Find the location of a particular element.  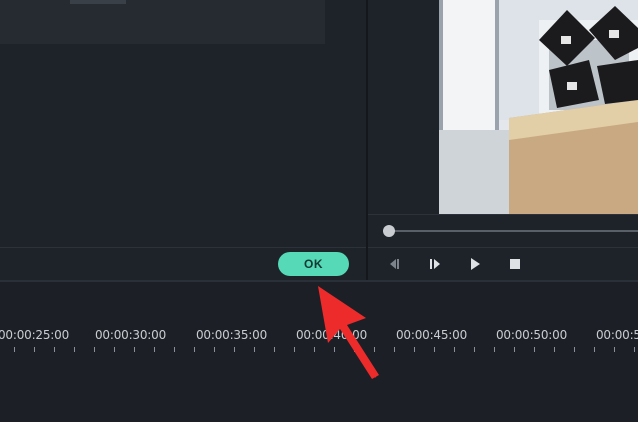

ruler-label: 00:00:35:00 is located at coordinates (232, 335).